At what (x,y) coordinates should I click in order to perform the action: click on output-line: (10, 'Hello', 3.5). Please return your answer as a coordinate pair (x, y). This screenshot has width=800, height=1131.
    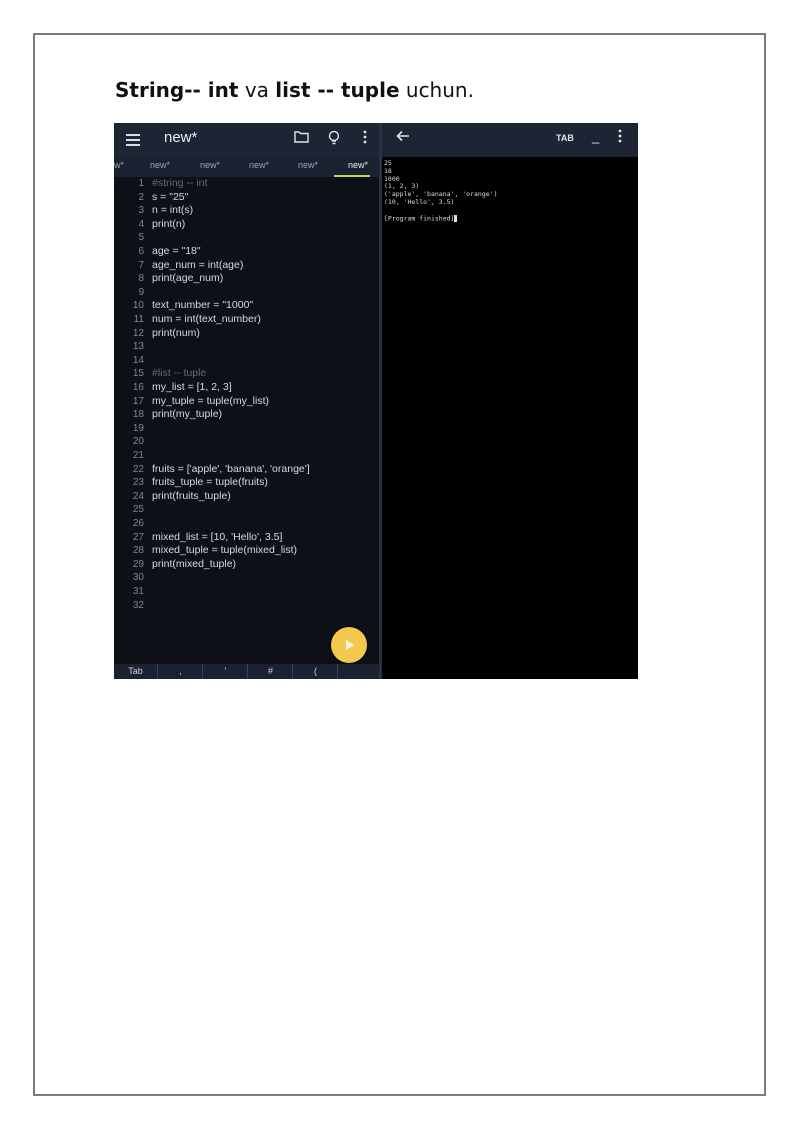
    Looking at the image, I should click on (419, 202).